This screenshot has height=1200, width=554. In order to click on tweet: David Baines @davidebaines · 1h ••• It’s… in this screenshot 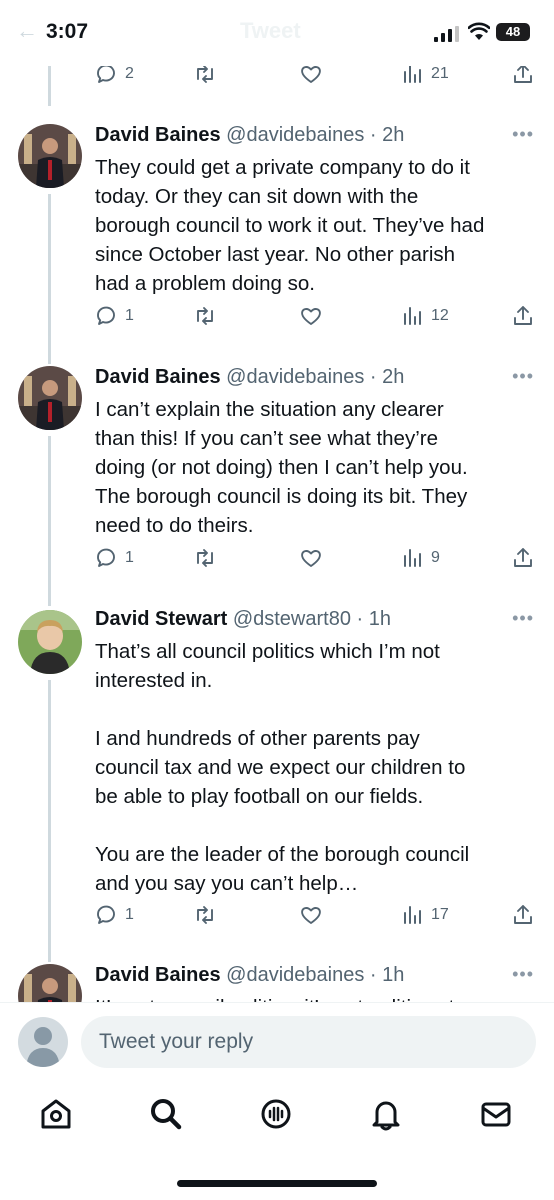, I will do `click(277, 983)`.